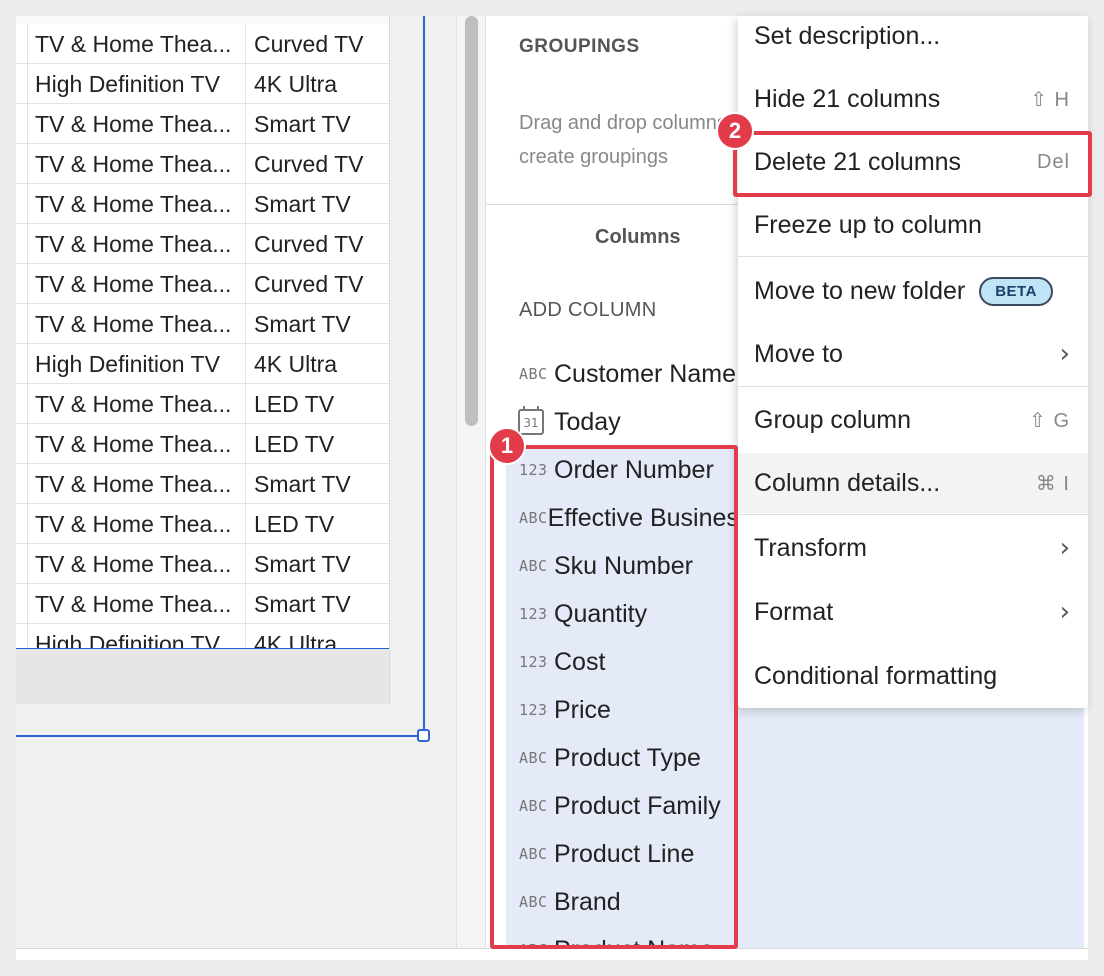  I want to click on scrollbar-thumb, so click(471, 221).